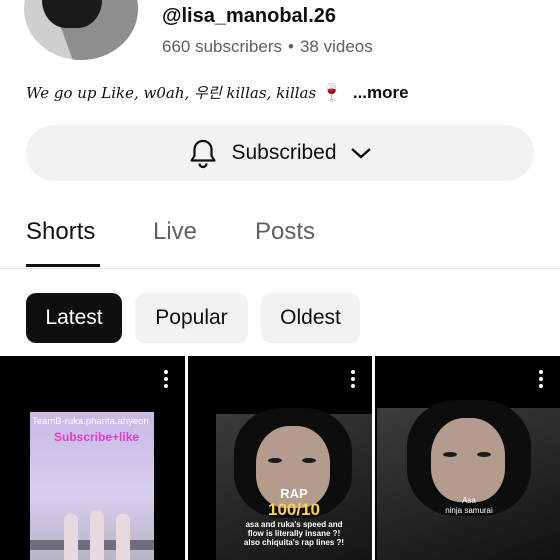 The image size is (560, 560). What do you see at coordinates (284, 152) in the screenshot?
I see `subscribed-label: Subscribed` at bounding box center [284, 152].